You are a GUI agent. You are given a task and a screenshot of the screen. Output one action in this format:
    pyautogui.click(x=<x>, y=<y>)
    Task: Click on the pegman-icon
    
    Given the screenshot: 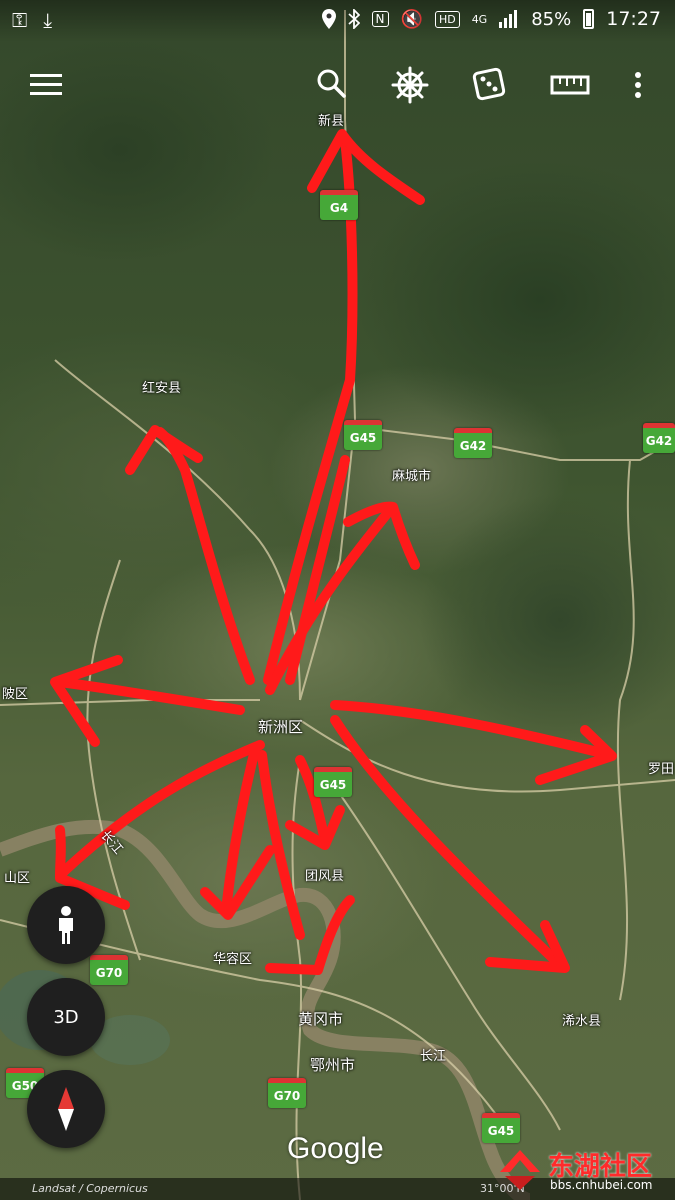 What is the action you would take?
    pyautogui.click(x=66, y=925)
    